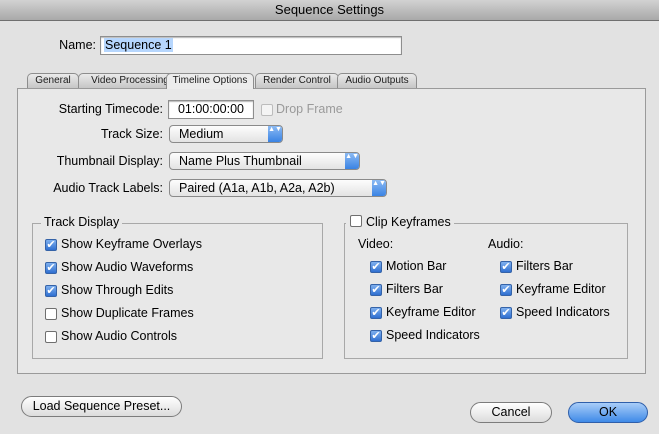  I want to click on show-audio-waveforms-checkbox: ✔, so click(51, 268).